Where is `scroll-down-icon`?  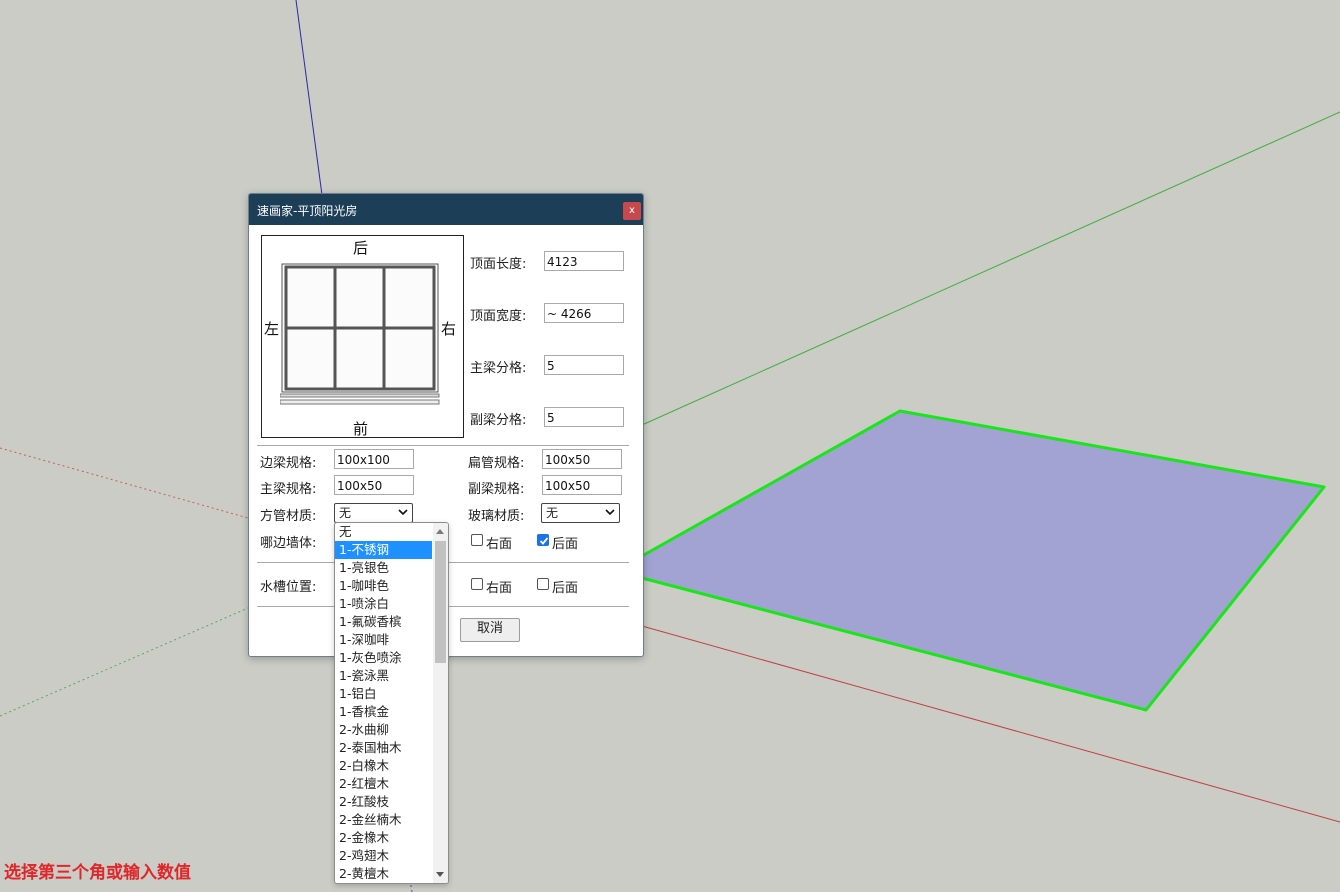
scroll-down-icon is located at coordinates (440, 874).